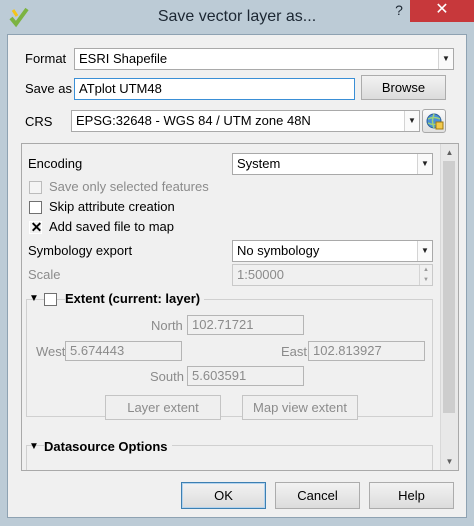  I want to click on check-mark-icon: ✕, so click(36, 227).